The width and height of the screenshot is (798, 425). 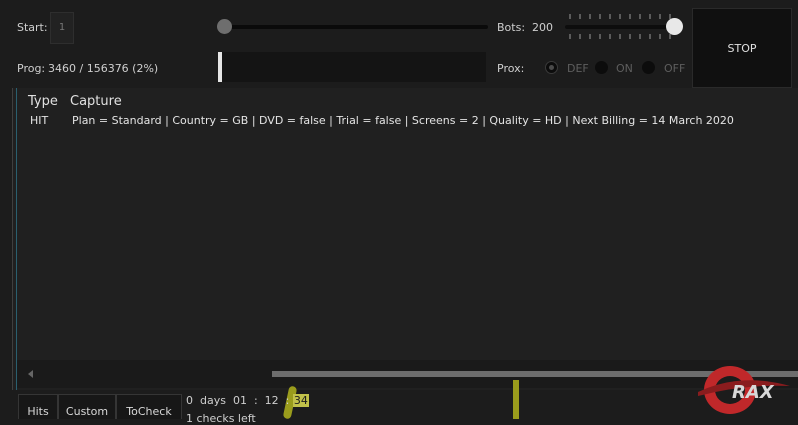 I want to click on svg-text: RAX, so click(x=753, y=392).